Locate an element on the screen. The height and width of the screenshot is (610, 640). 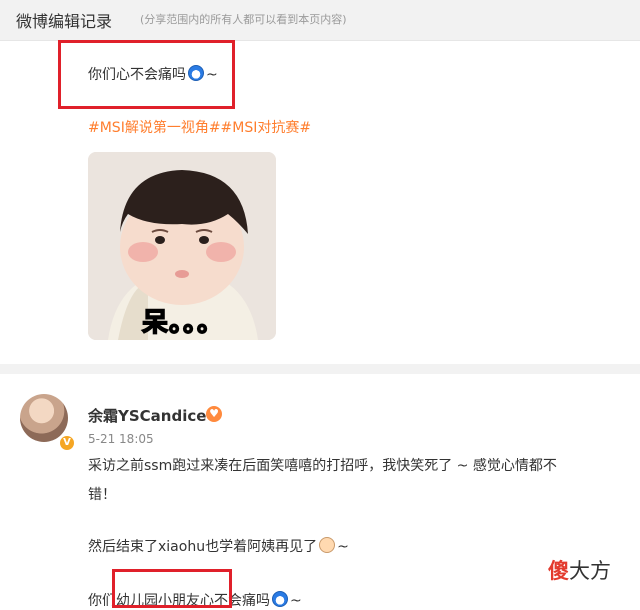
verified-badge-icon: V is located at coordinates (67, 443).